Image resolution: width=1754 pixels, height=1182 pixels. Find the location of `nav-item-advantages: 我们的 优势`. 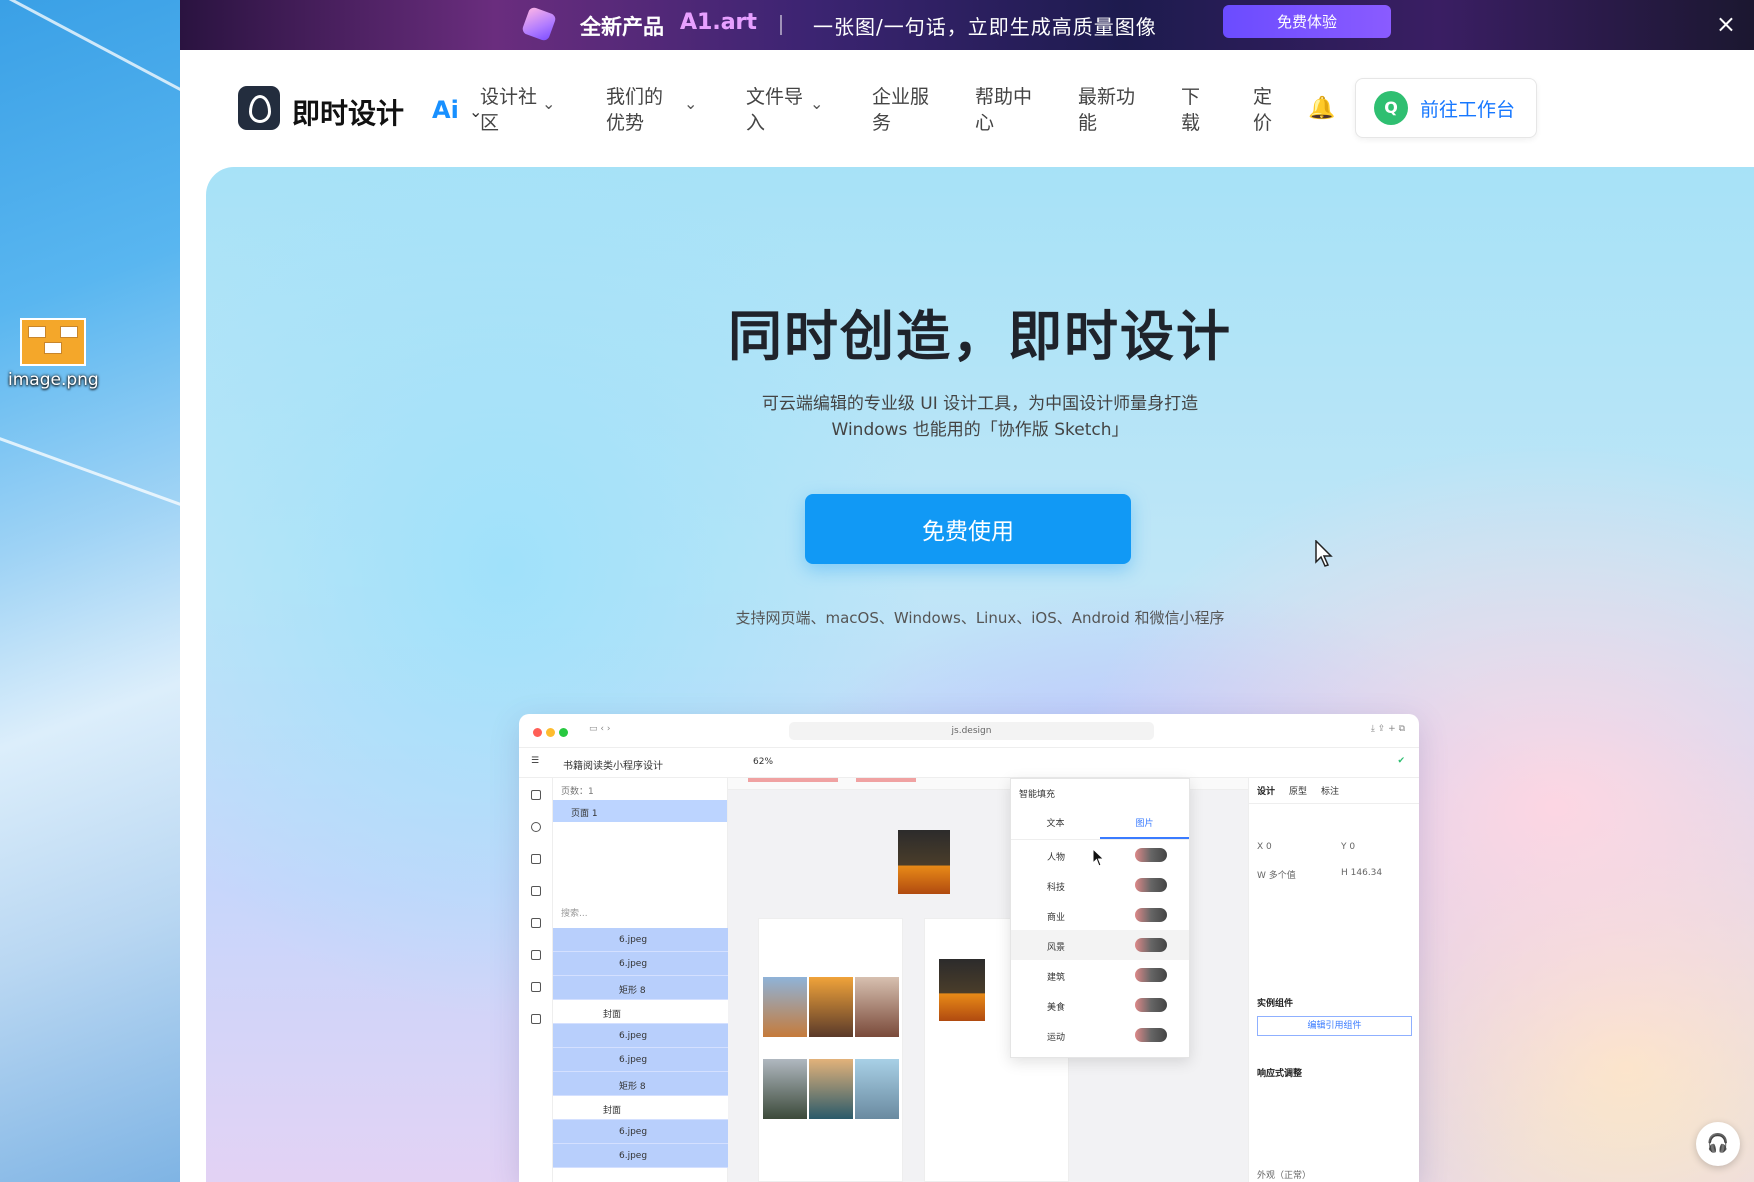

nav-item-advantages: 我们的 优势 is located at coordinates (634, 110).